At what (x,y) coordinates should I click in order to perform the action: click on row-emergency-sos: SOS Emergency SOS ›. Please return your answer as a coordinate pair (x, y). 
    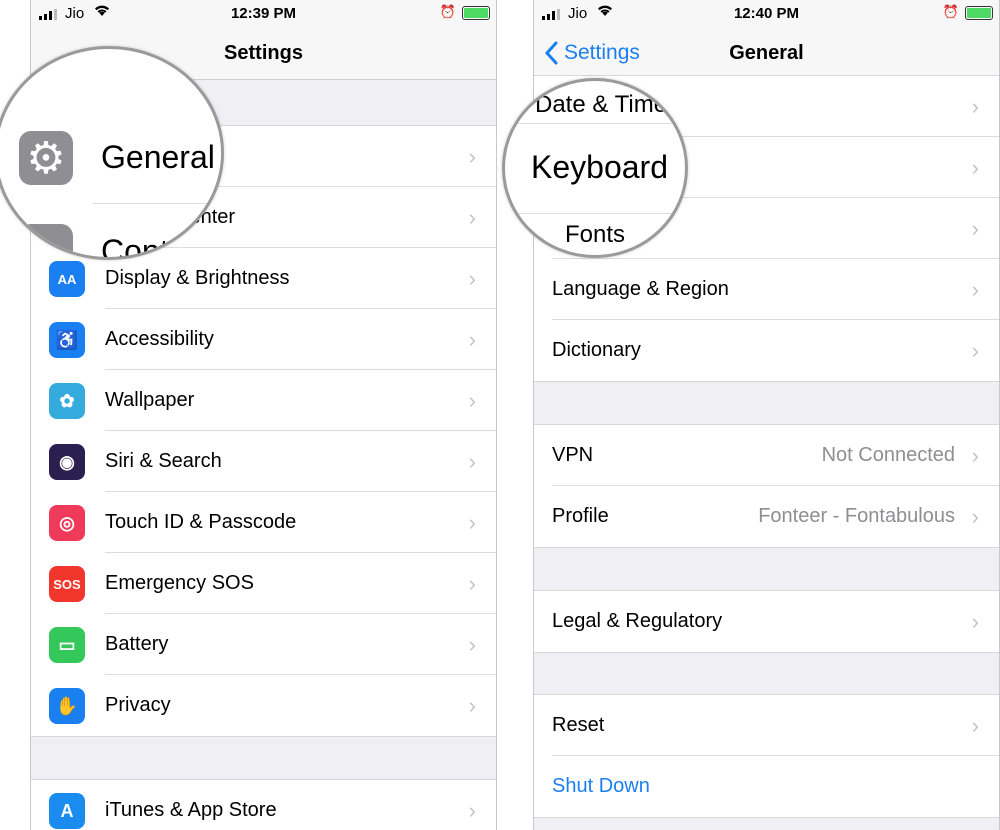
    Looking at the image, I should click on (263, 583).